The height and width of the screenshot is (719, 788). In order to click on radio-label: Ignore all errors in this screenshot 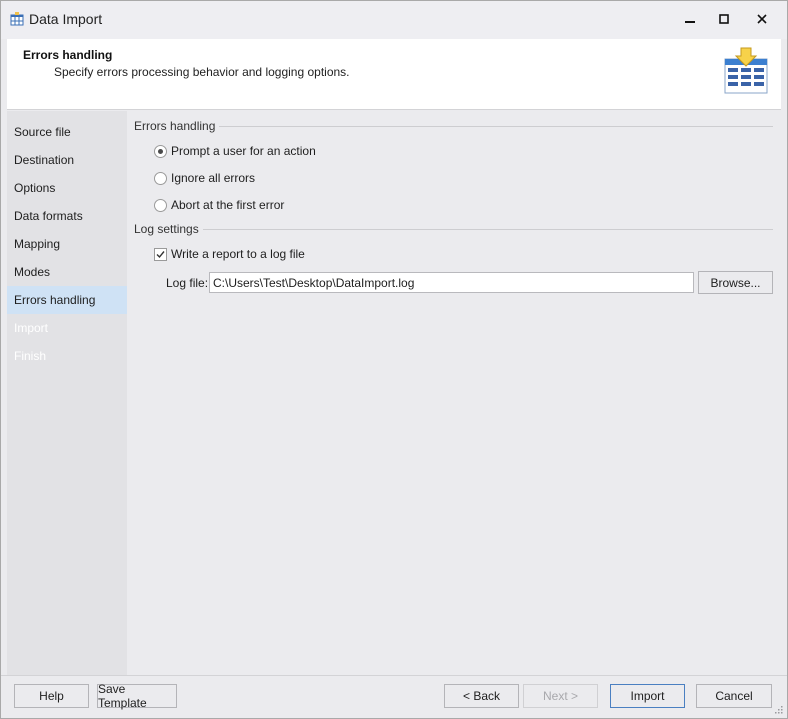, I will do `click(213, 178)`.